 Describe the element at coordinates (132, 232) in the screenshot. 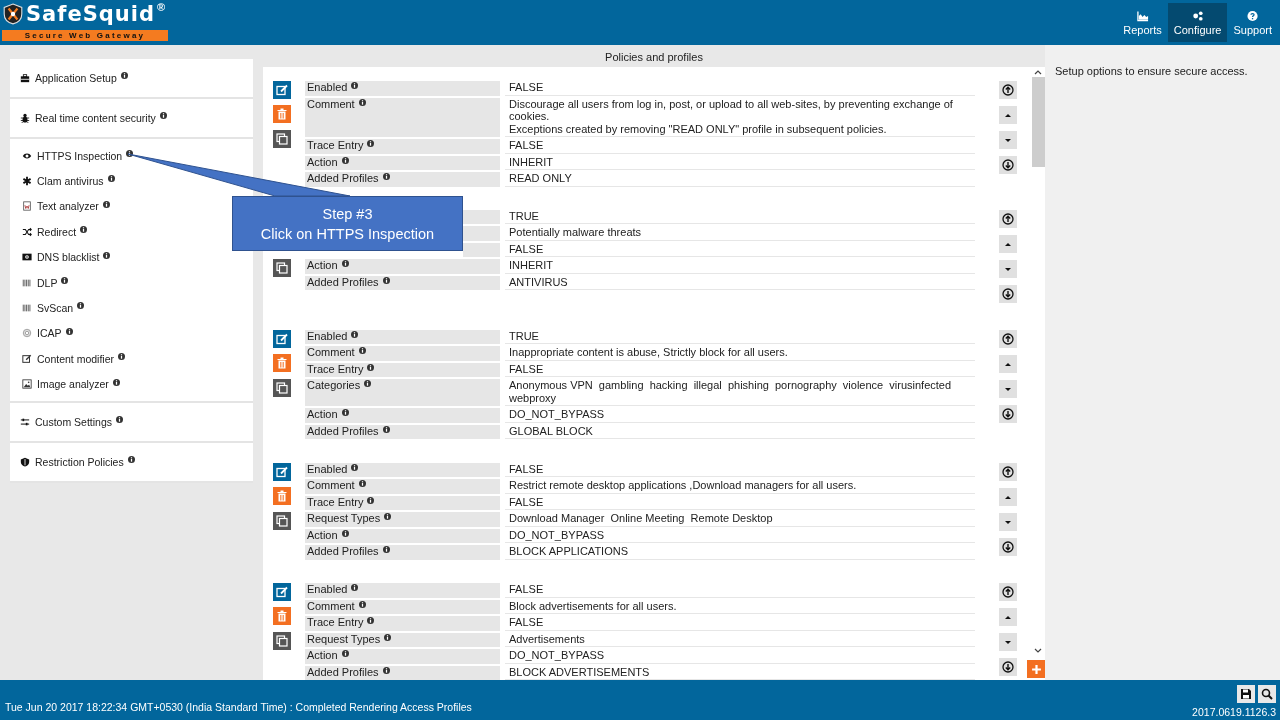

I see `sidebar-item: Redirect` at that location.